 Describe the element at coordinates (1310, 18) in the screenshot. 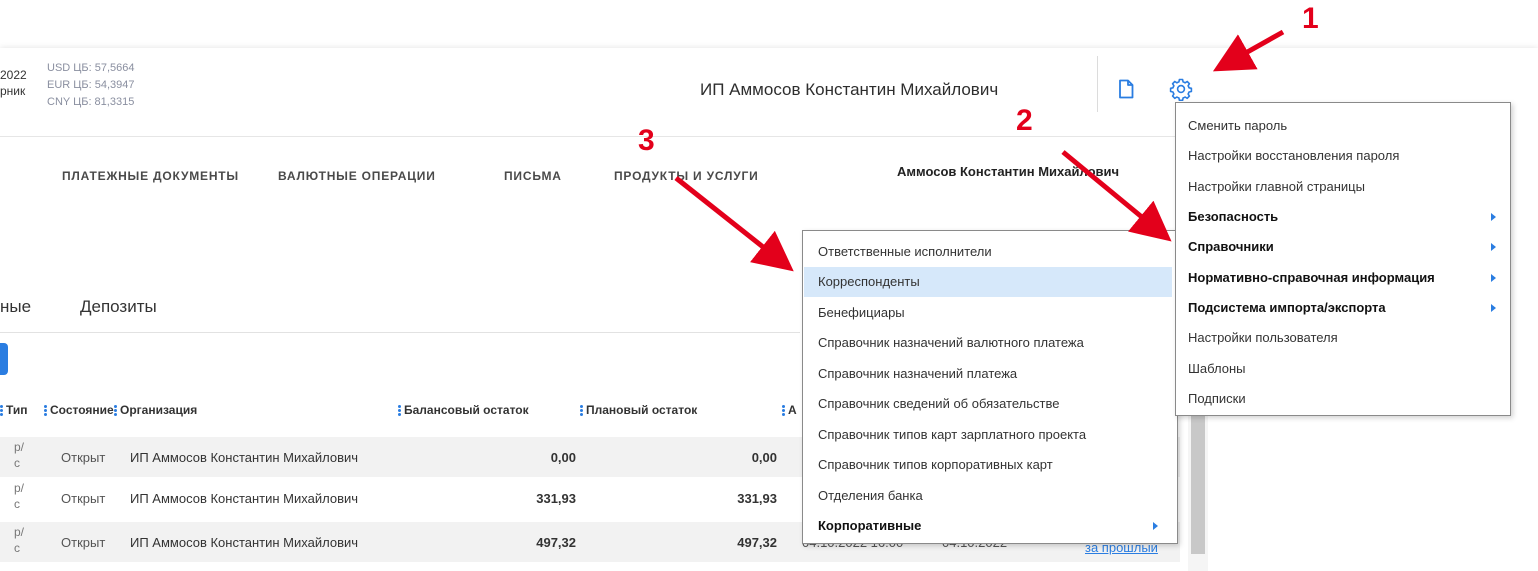

I see `annotation-number-1: 1` at that location.